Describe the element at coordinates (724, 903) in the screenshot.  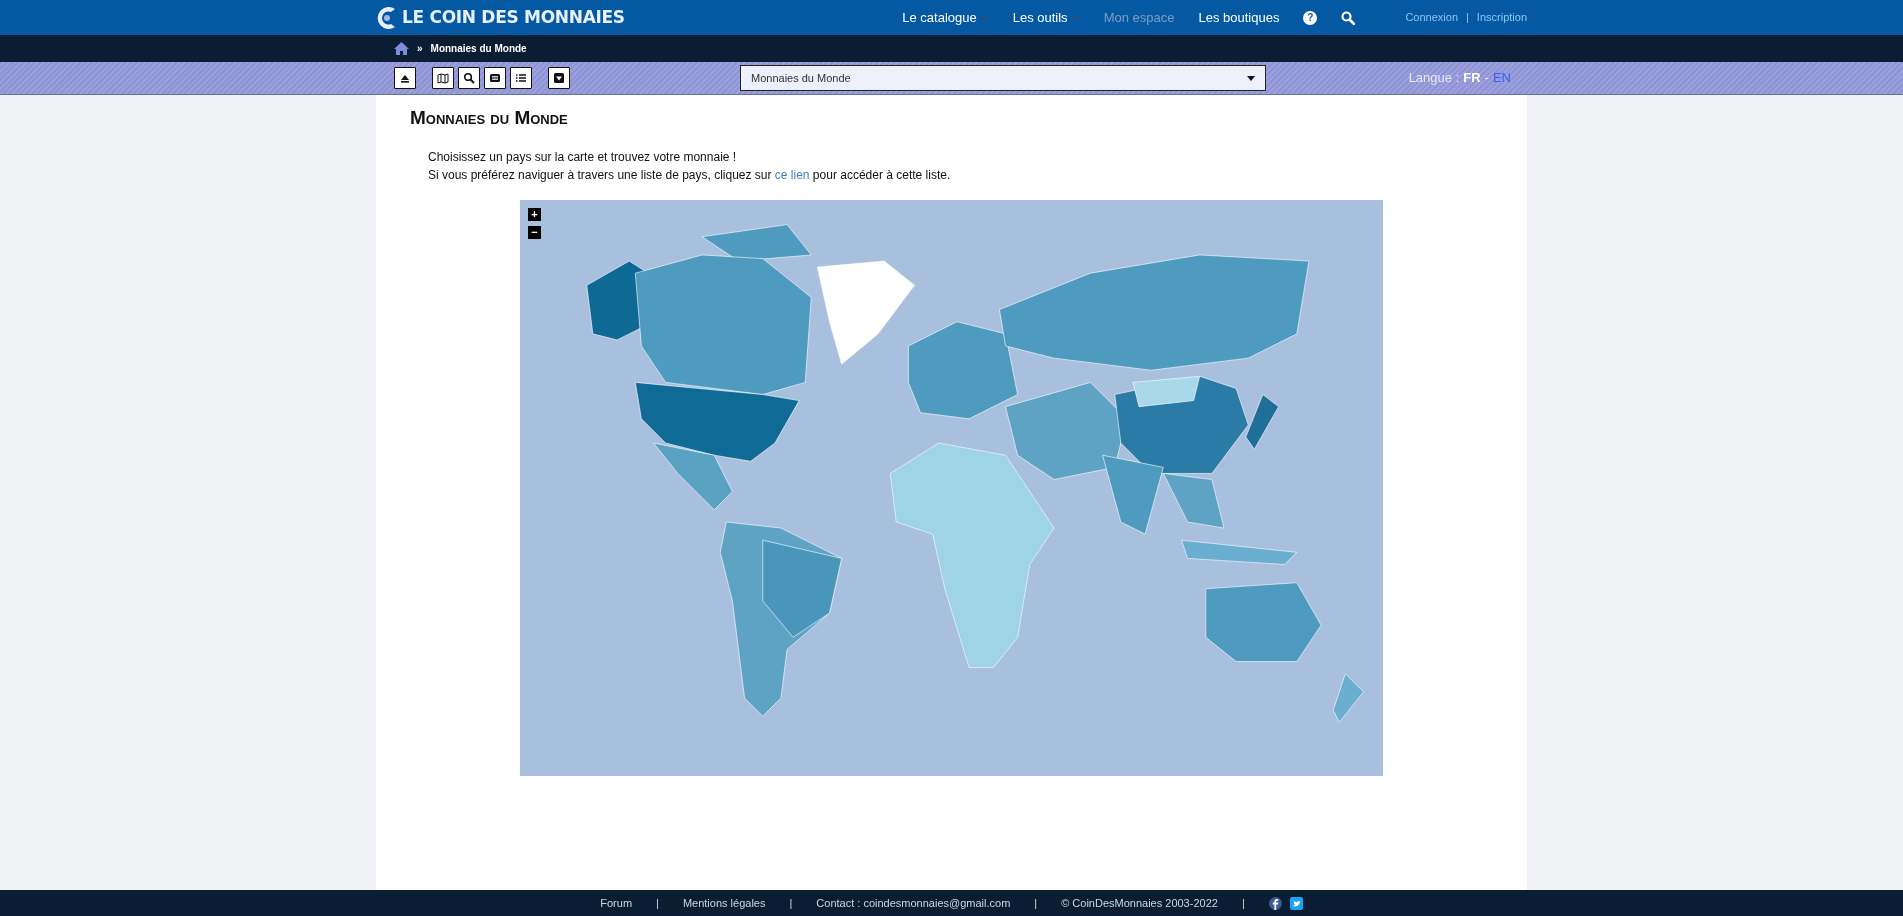
I see `footer-link: Mentions légales` at that location.